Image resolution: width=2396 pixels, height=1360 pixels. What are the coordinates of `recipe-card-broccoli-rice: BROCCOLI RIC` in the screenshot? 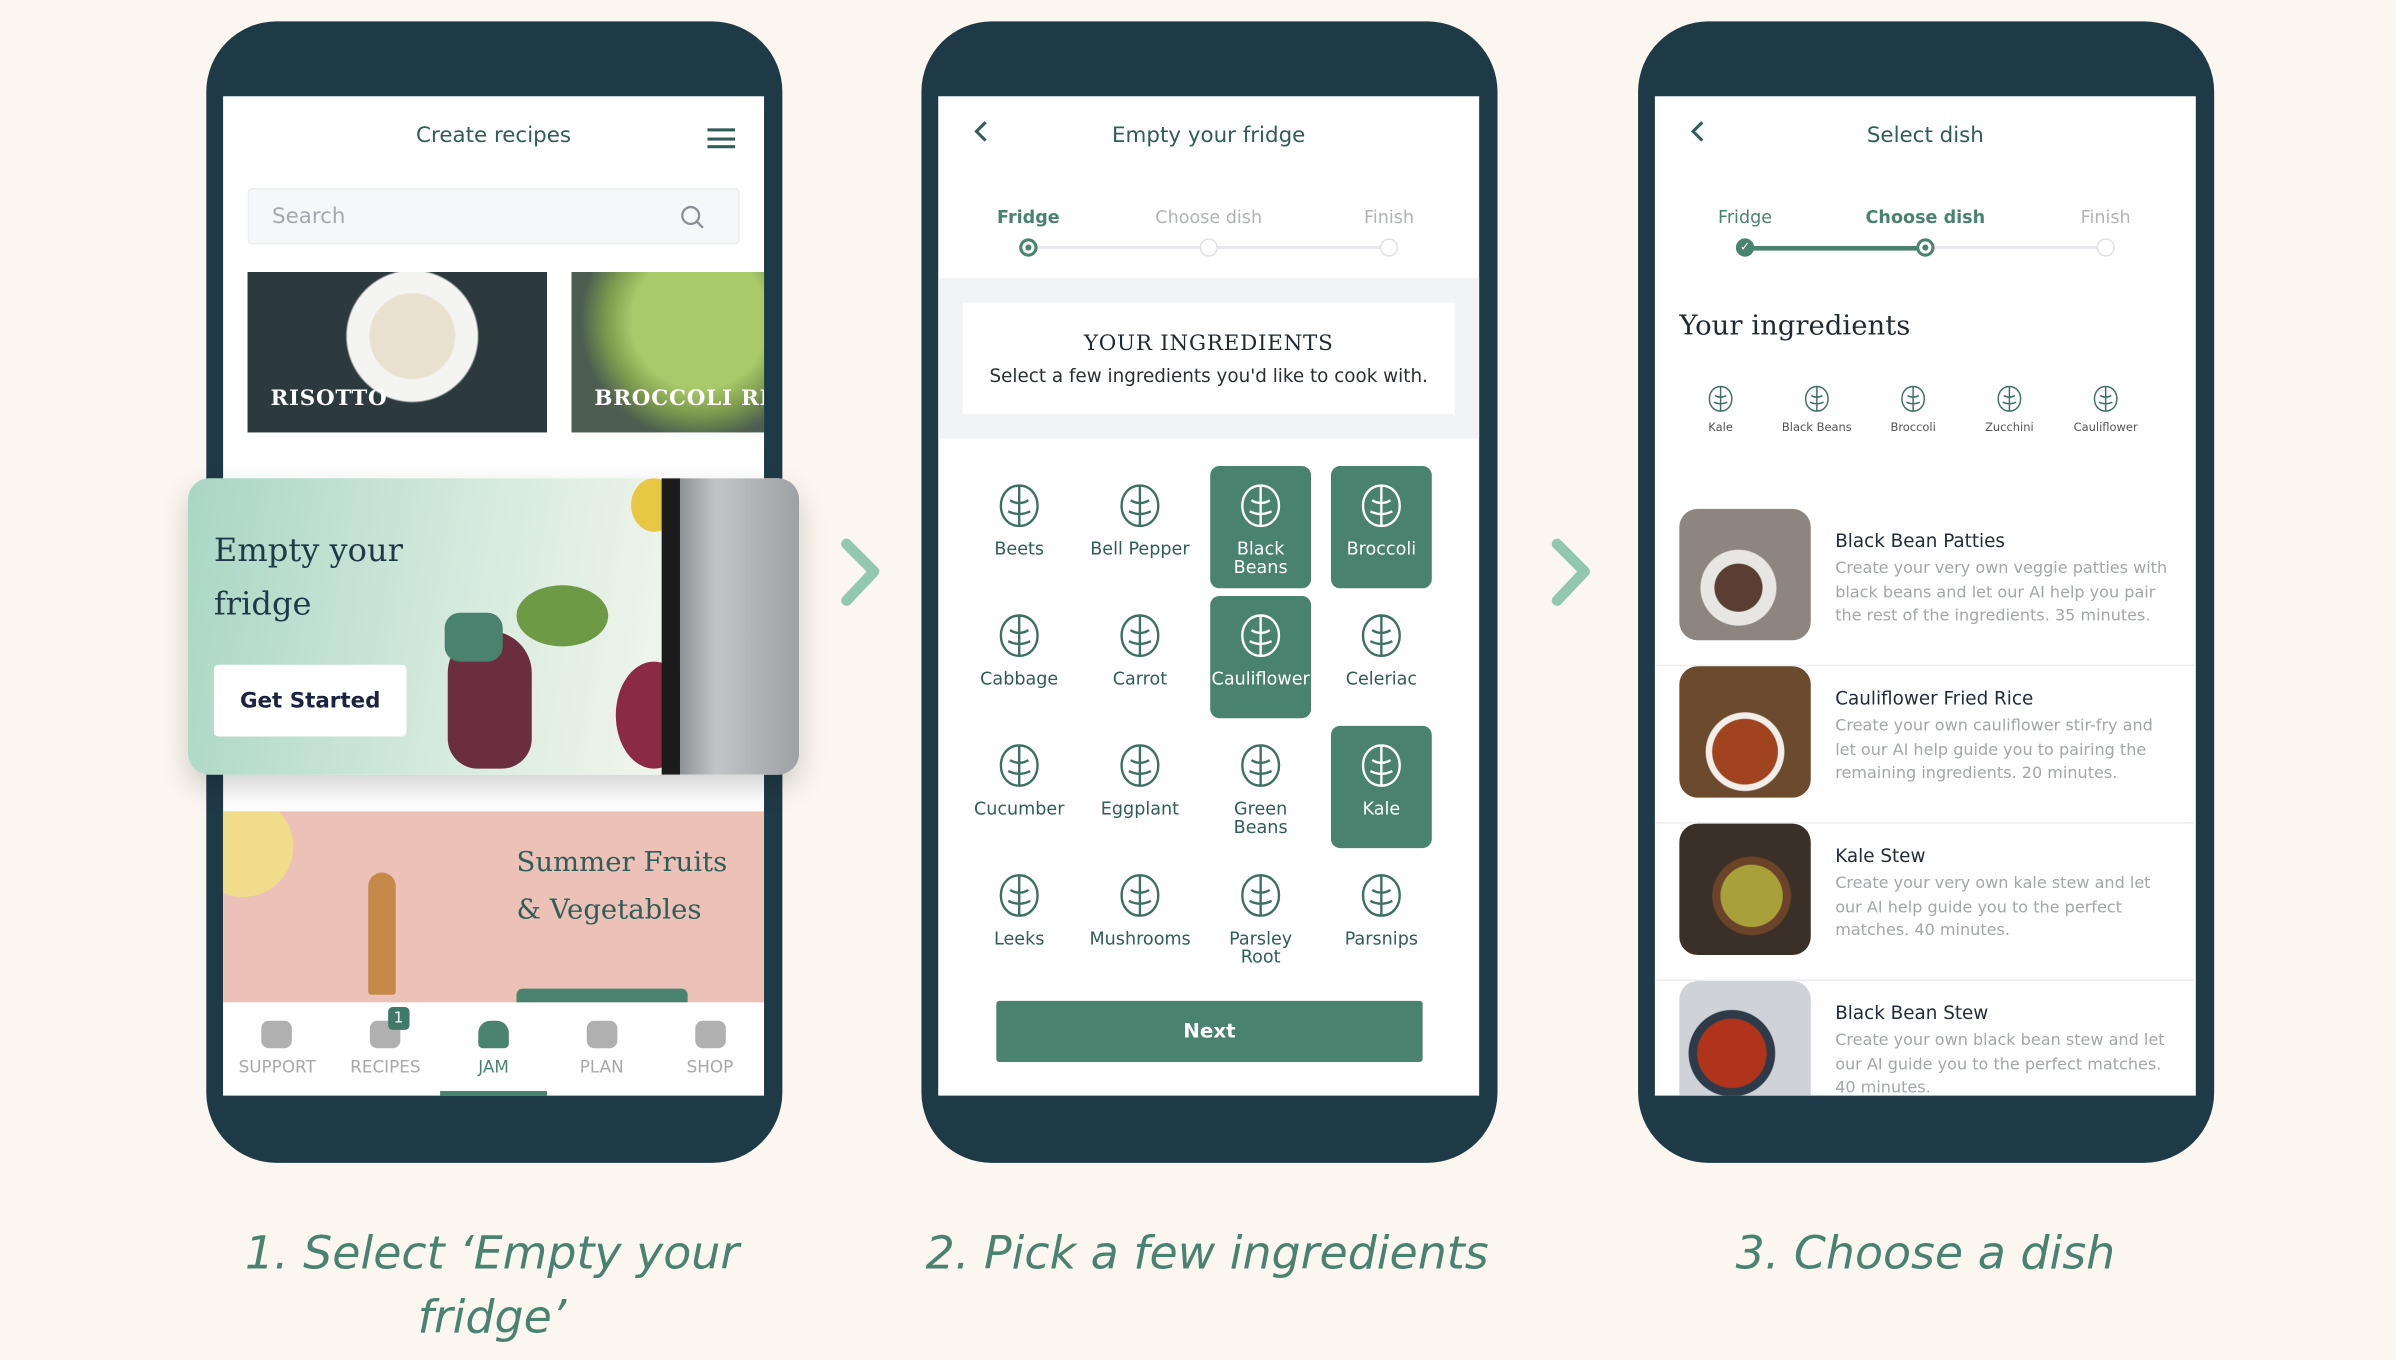 It's located at (668, 352).